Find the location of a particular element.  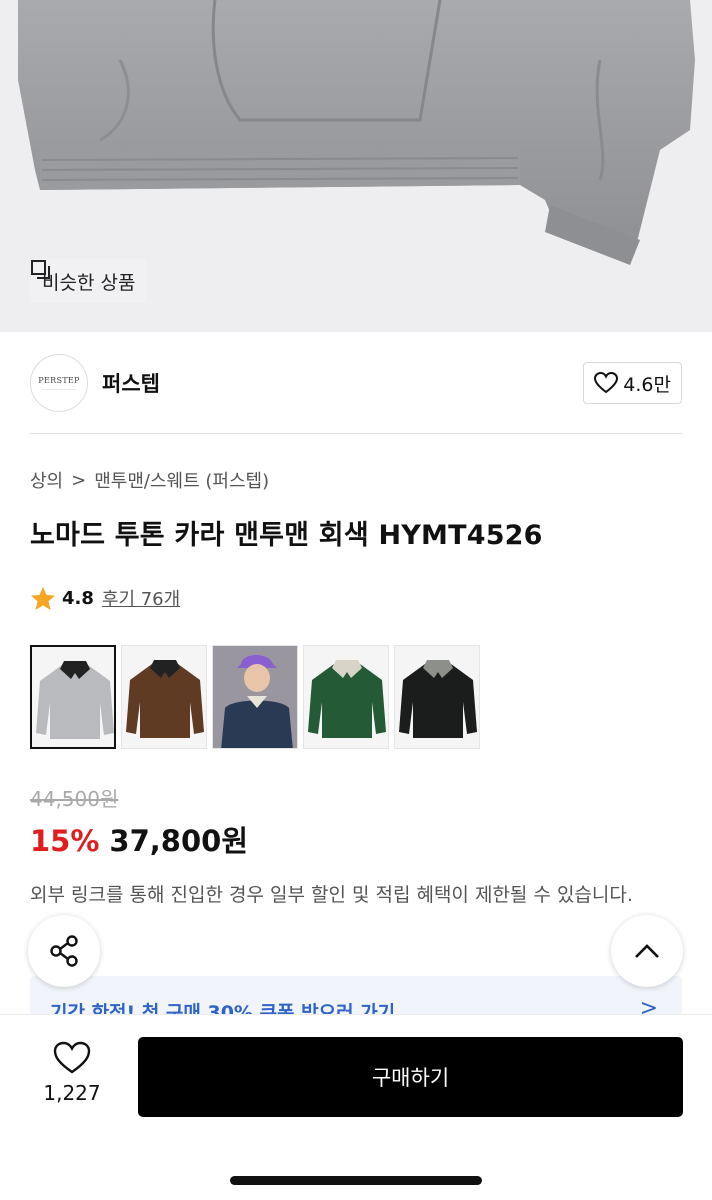

brand-logo-text: PERSTEP is located at coordinates (59, 380).